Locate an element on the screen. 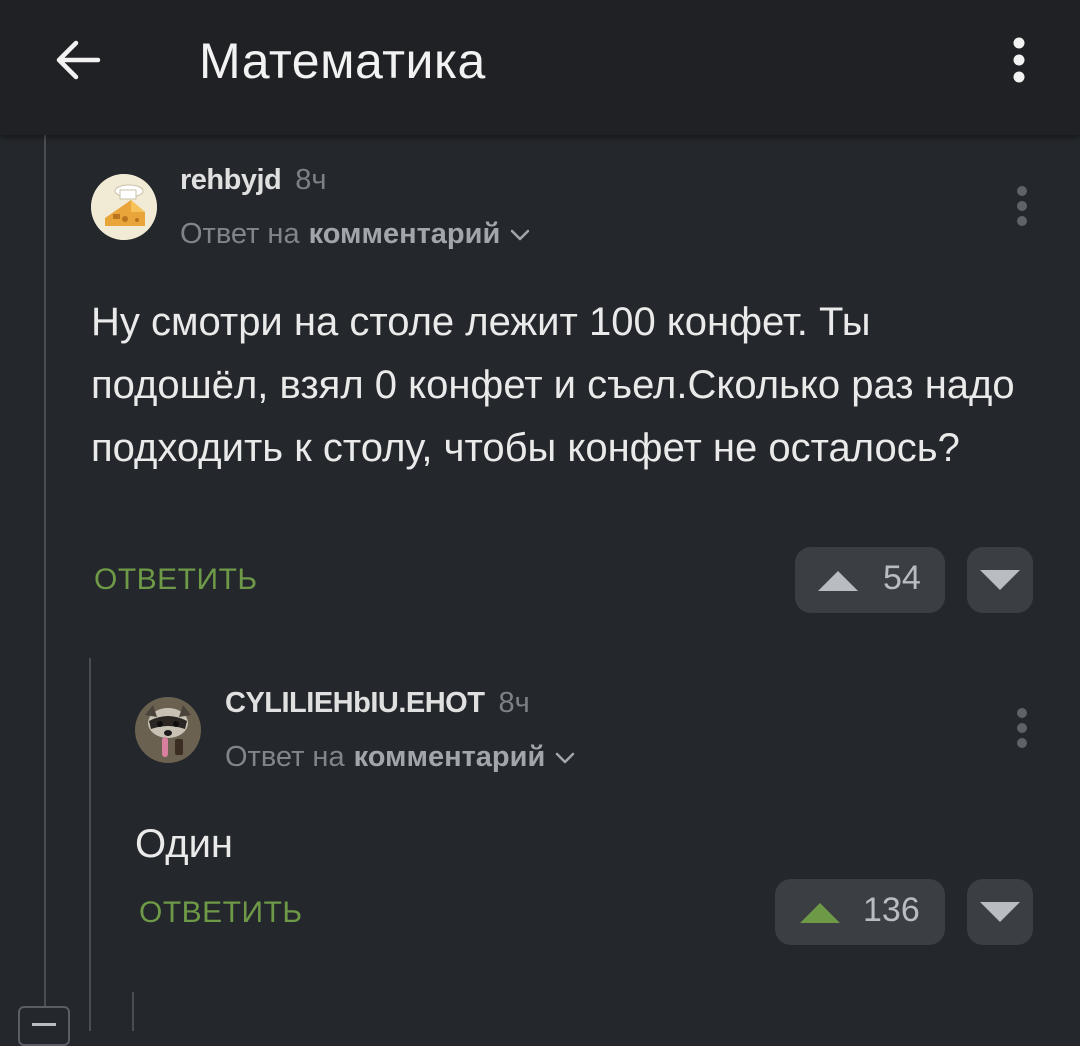 Image resolution: width=1080 pixels, height=1046 pixels. page-title: Математика is located at coordinates (342, 61).